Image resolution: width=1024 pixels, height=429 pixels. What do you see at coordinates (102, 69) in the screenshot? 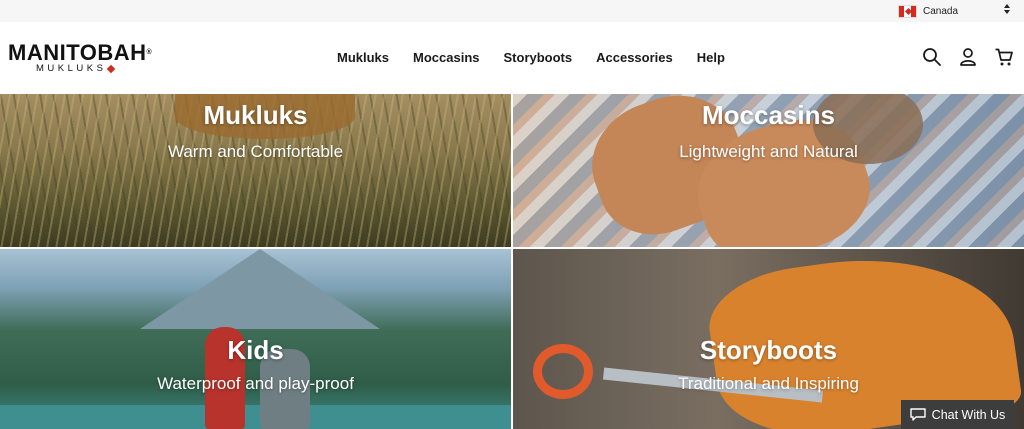
I see `brand-logo-tagline: MUKLUKS` at bounding box center [102, 69].